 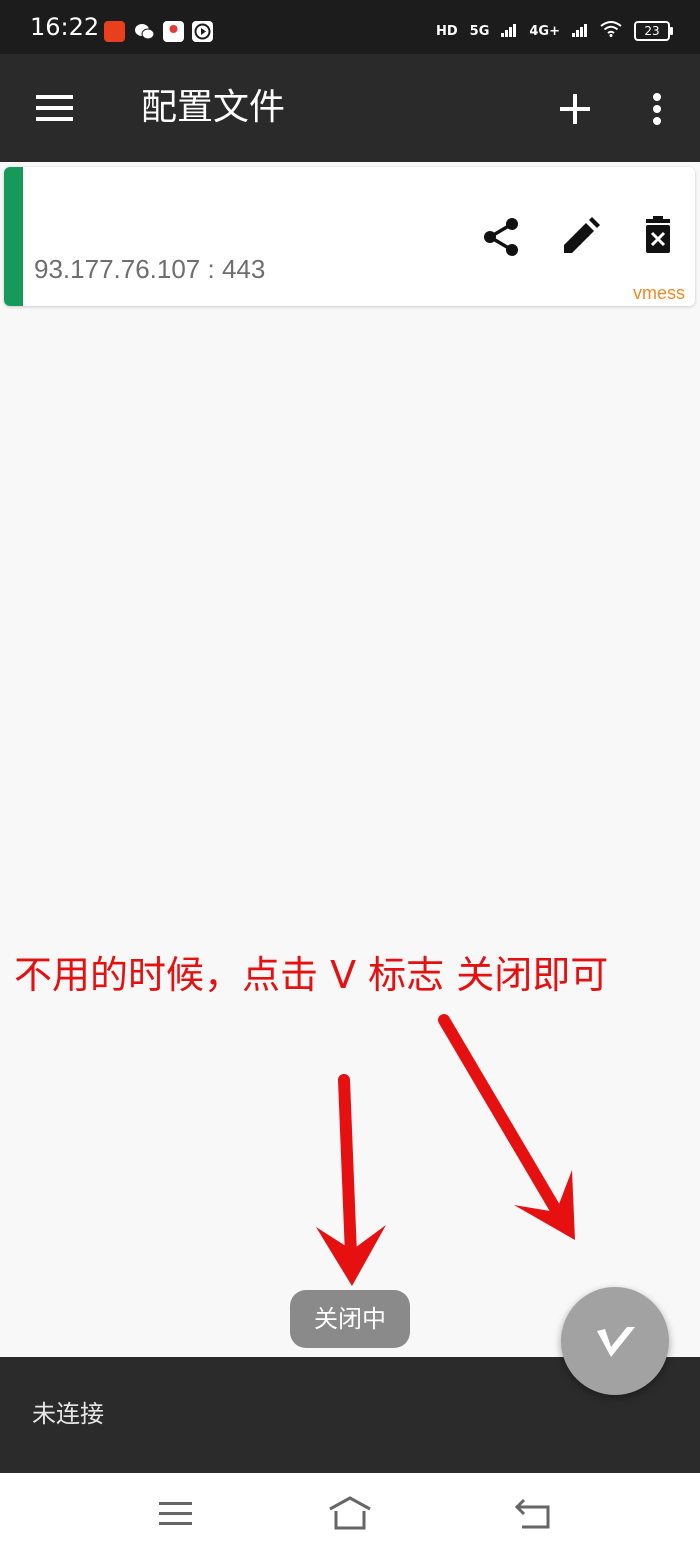 I want to click on recents-icon, so click(x=176, y=1514).